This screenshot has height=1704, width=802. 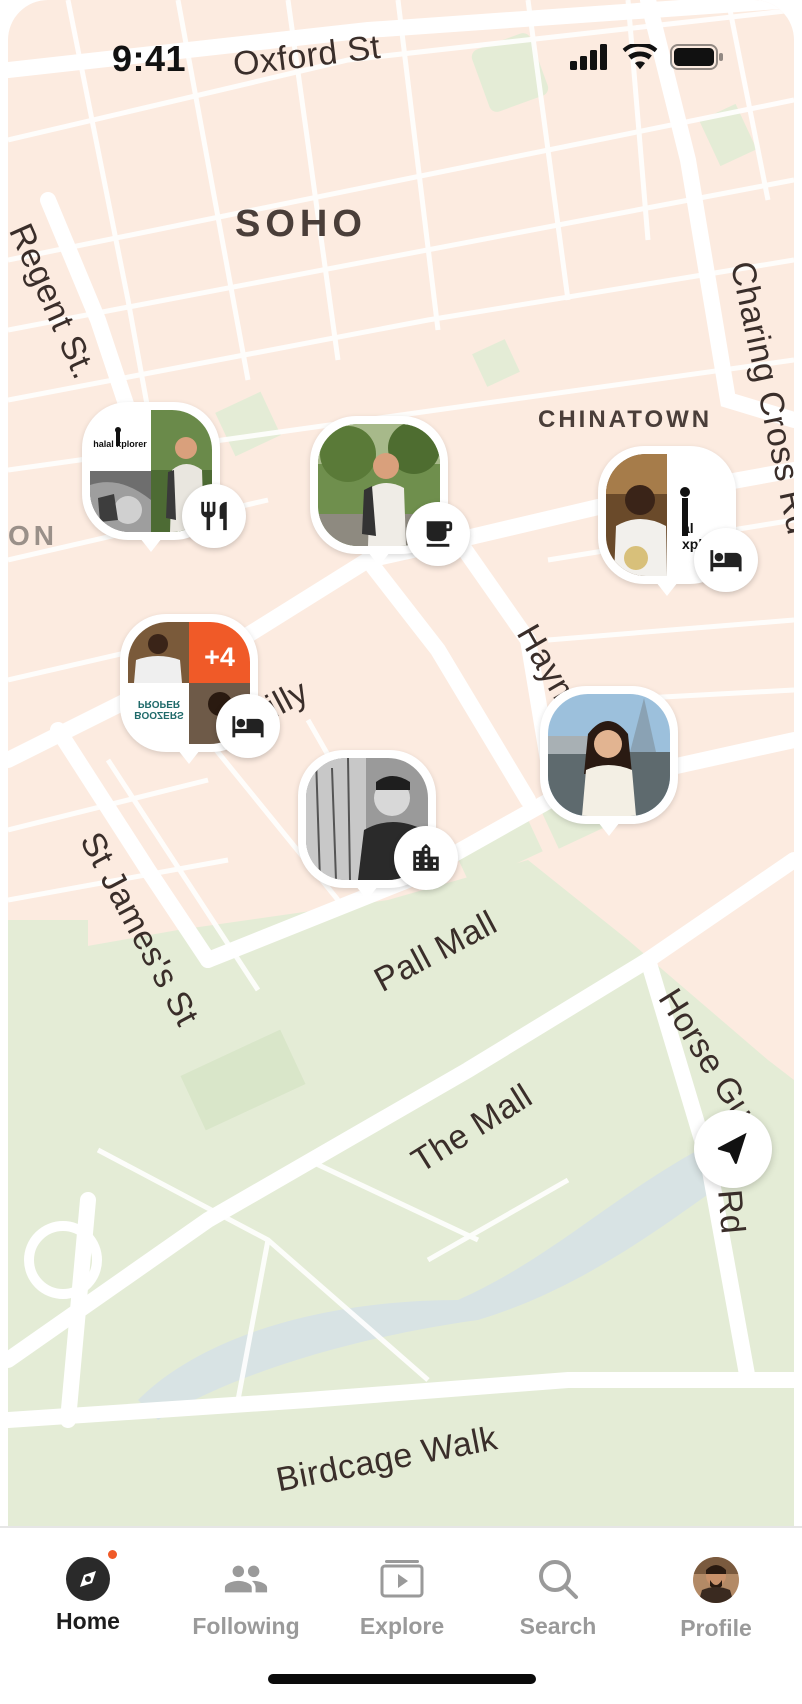 What do you see at coordinates (246, 1579) in the screenshot?
I see `people-icon` at bounding box center [246, 1579].